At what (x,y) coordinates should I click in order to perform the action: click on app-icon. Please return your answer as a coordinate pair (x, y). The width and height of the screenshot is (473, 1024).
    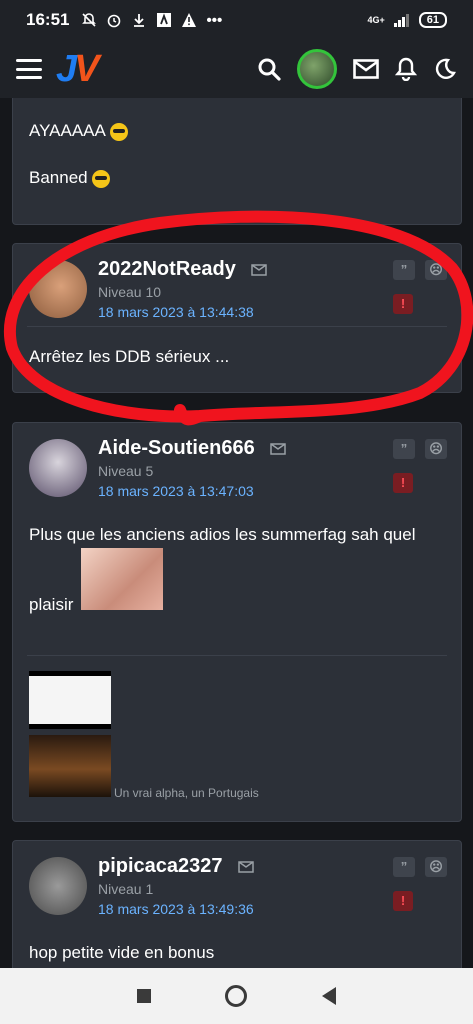
    Looking at the image, I should click on (164, 19).